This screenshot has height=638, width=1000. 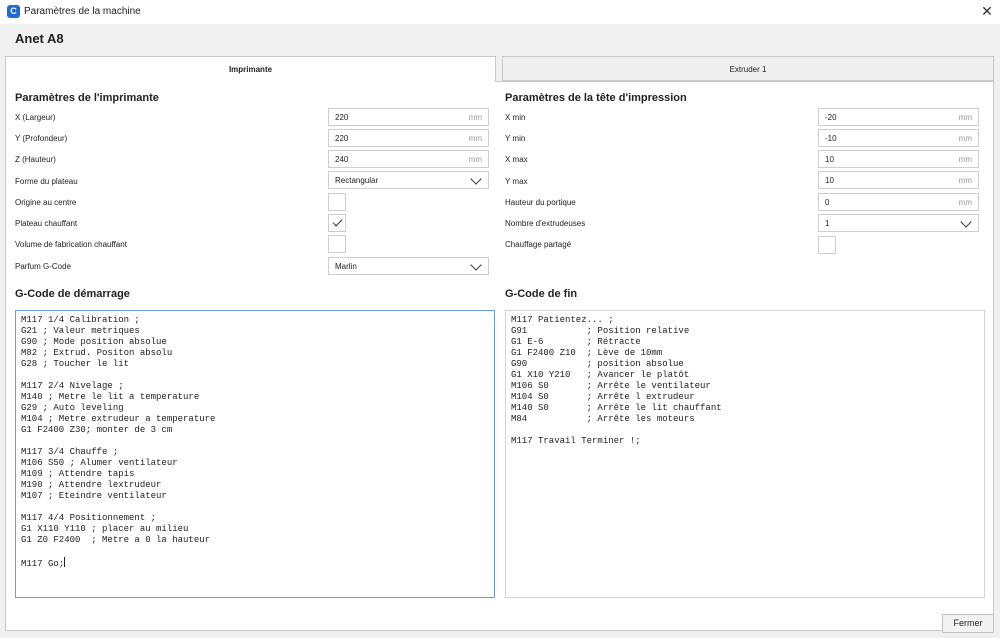 I want to click on heated-bed-checkbox, so click(x=337, y=223).